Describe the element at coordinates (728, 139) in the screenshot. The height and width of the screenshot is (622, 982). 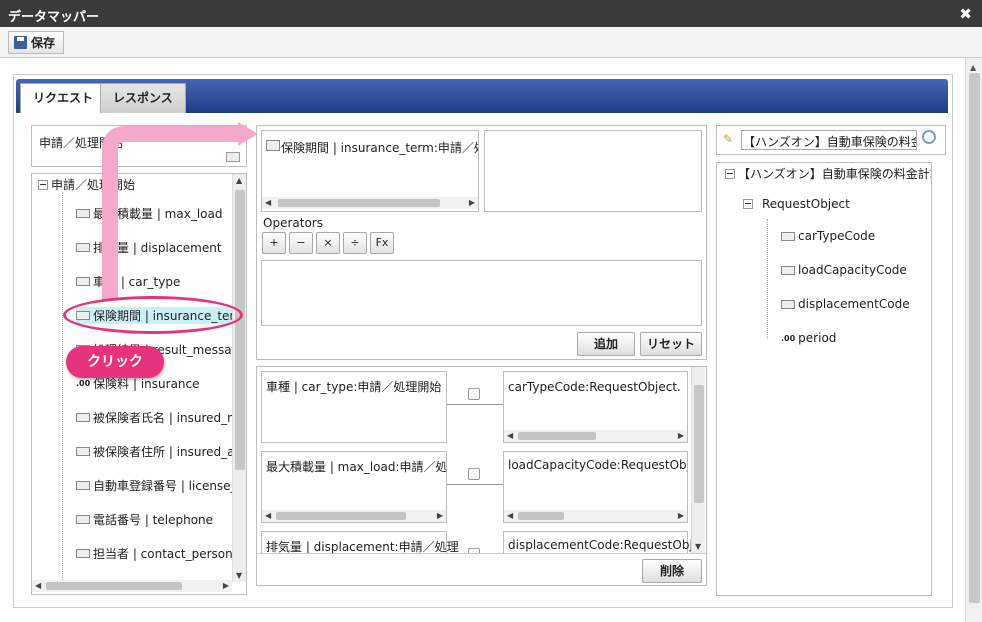
I see `pencil-icon: ✎` at that location.